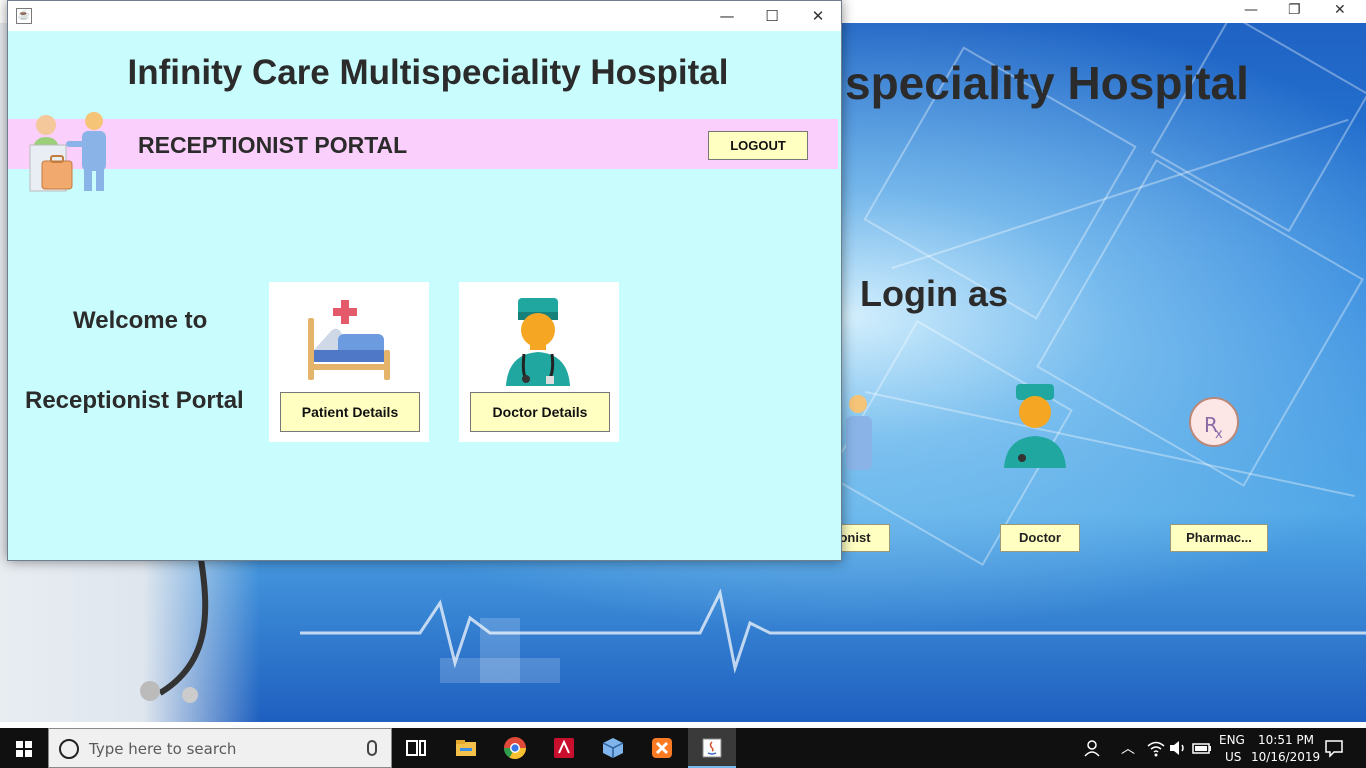 This screenshot has width=1366, height=768. I want to click on windows-start-icon, so click(24, 748).